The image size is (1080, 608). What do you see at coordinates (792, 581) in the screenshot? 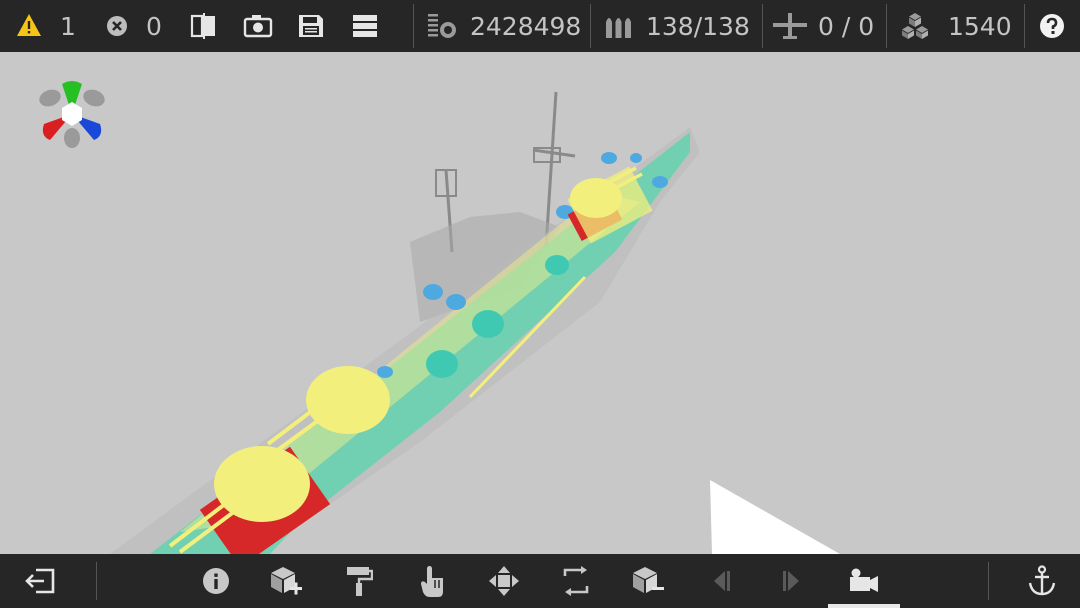
I see `redo-icon` at bounding box center [792, 581].